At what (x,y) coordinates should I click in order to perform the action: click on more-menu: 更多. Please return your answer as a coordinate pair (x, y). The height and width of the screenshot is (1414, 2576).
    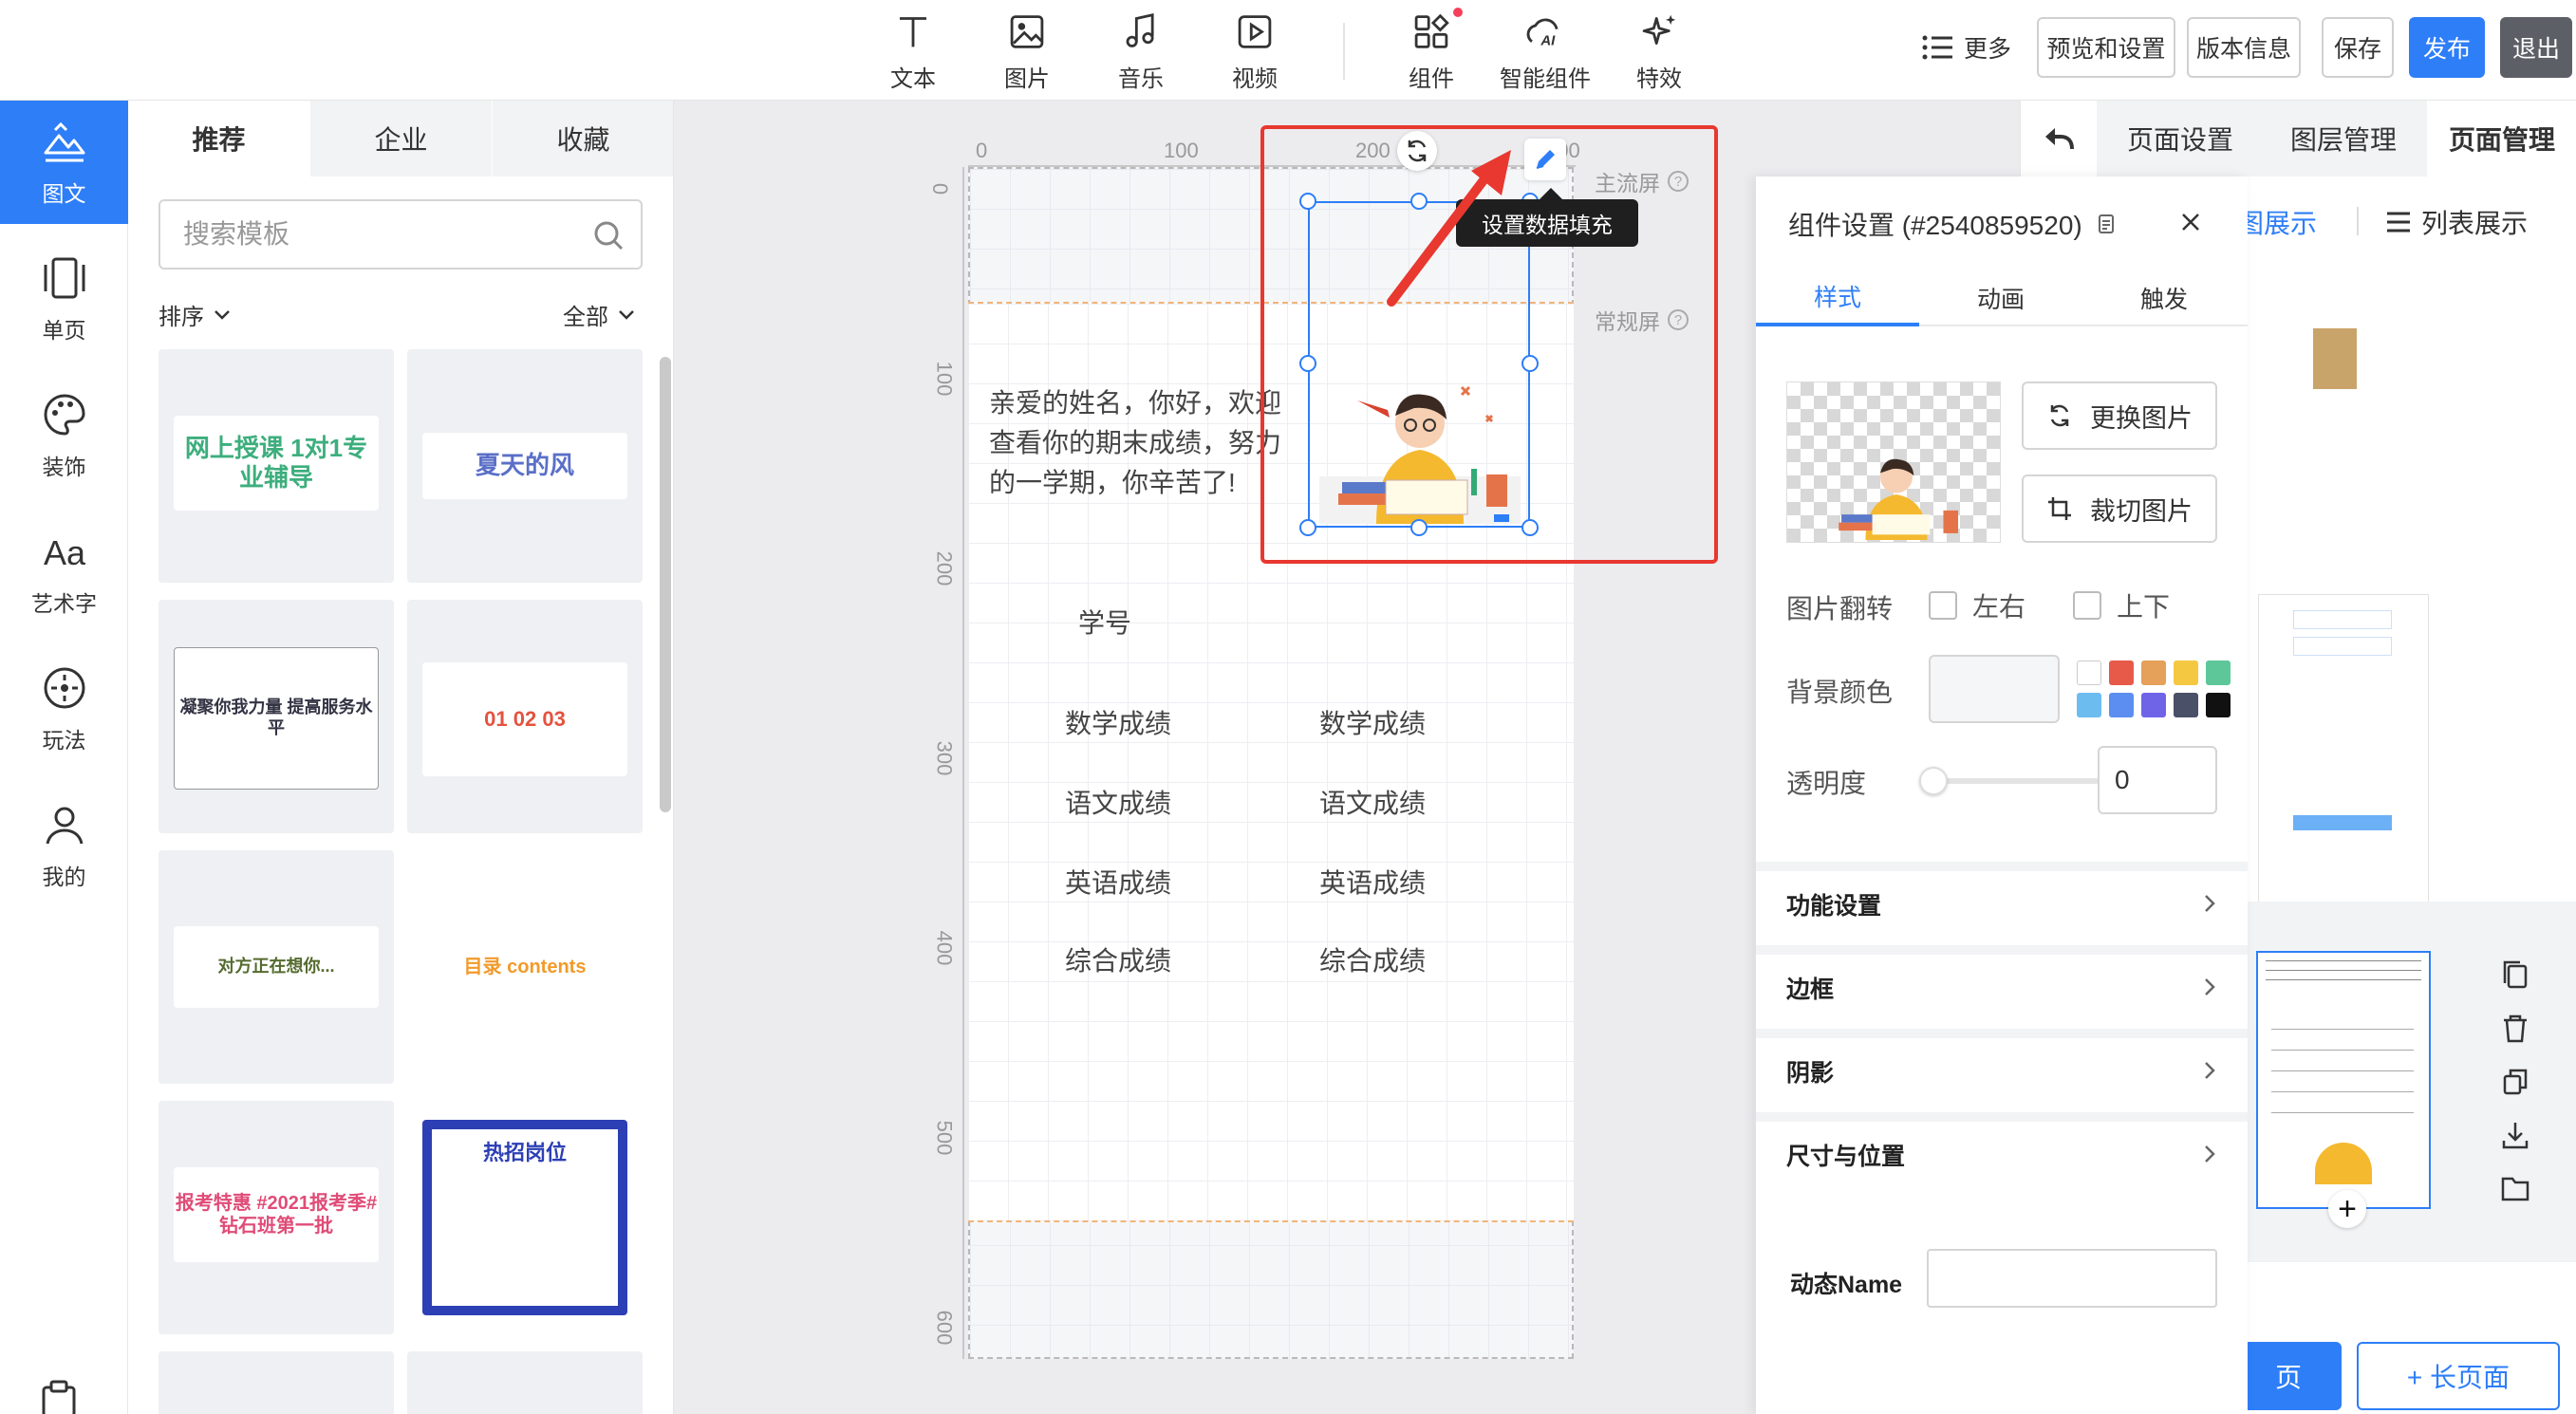
    Looking at the image, I should click on (1966, 47).